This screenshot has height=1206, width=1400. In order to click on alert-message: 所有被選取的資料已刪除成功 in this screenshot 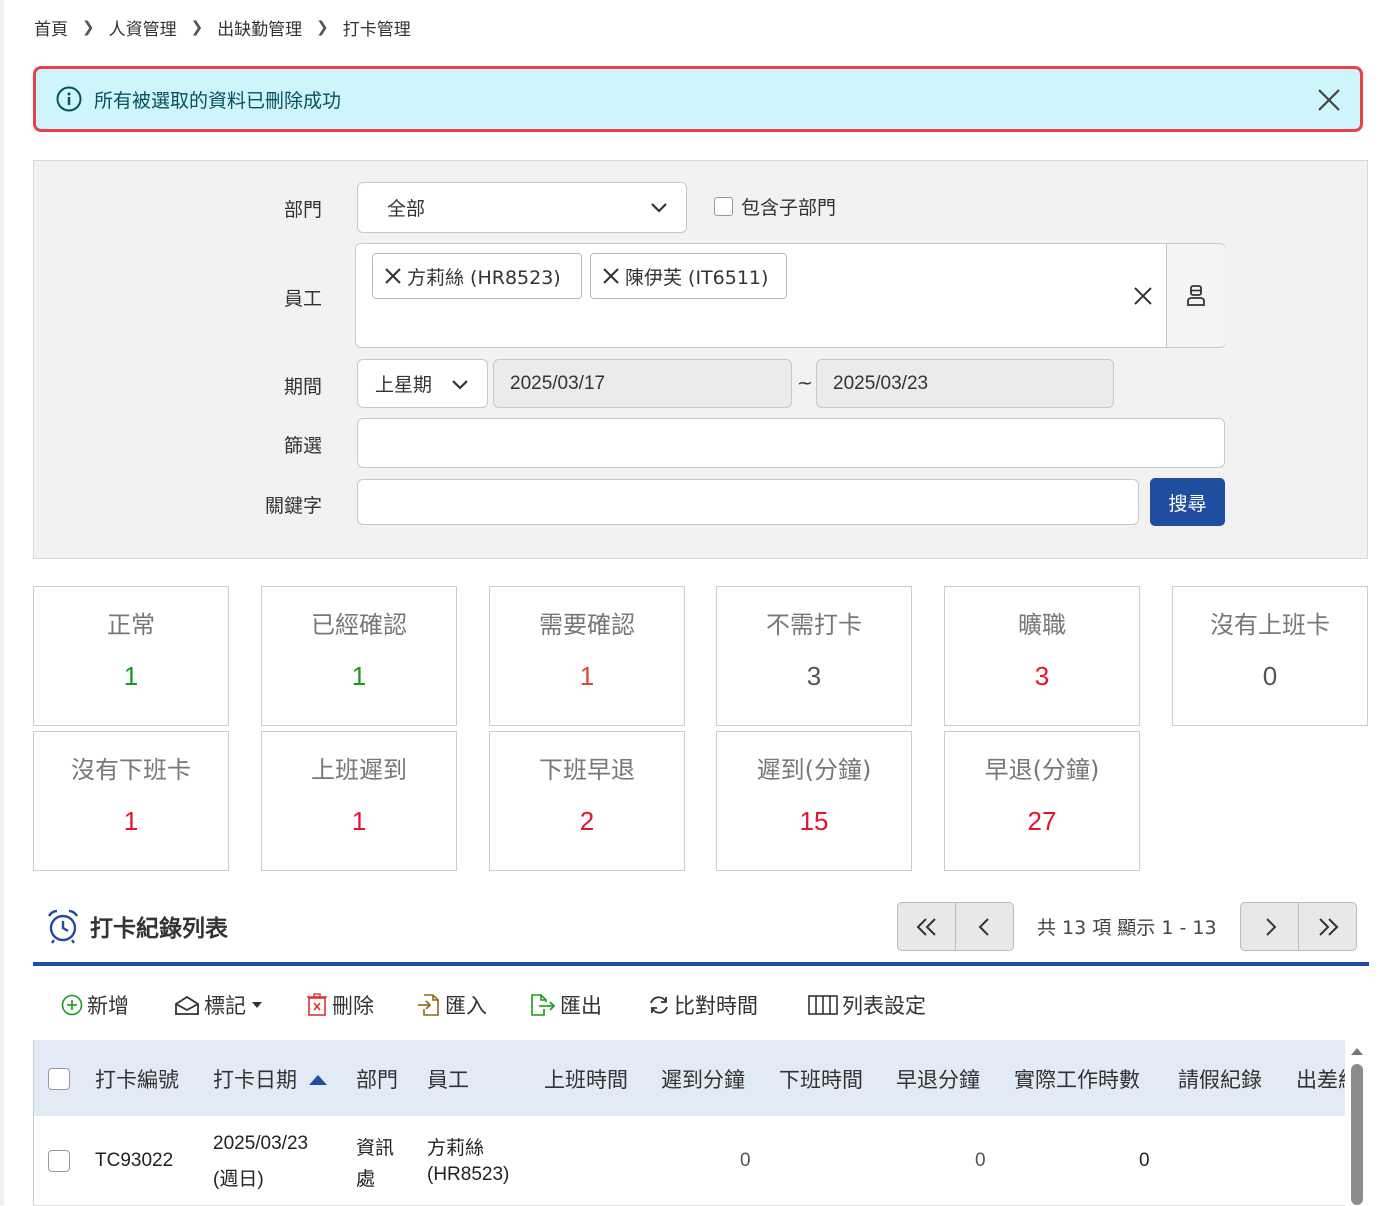, I will do `click(218, 100)`.